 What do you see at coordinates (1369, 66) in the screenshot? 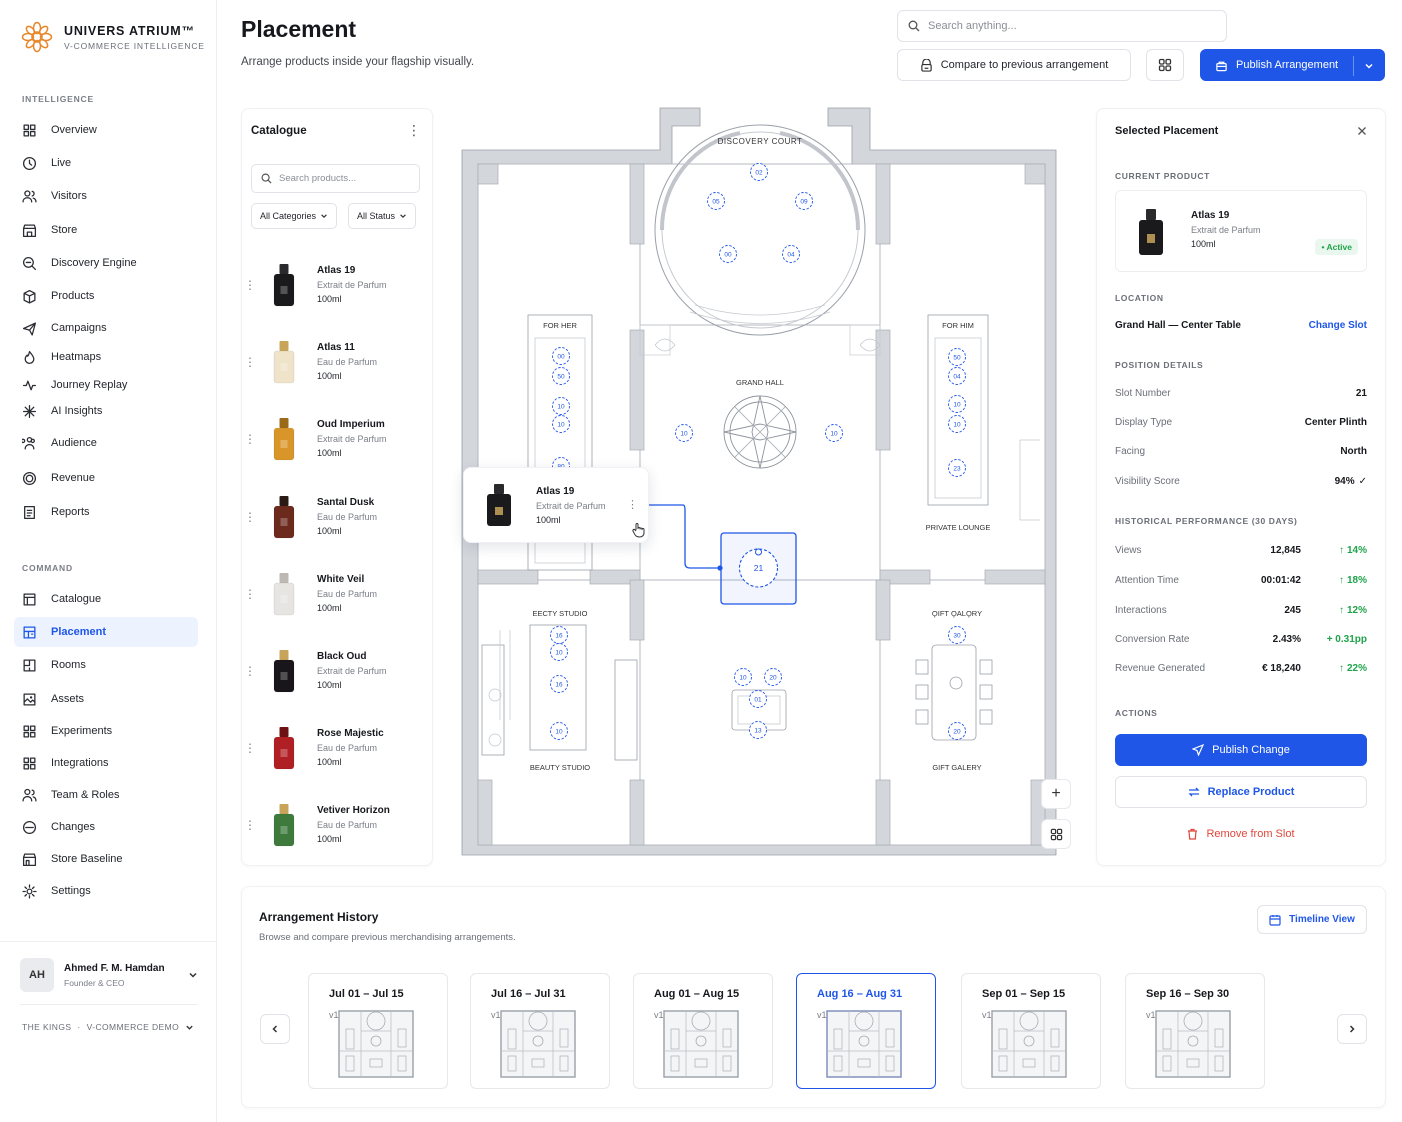
I see `chevron-down-icon` at bounding box center [1369, 66].